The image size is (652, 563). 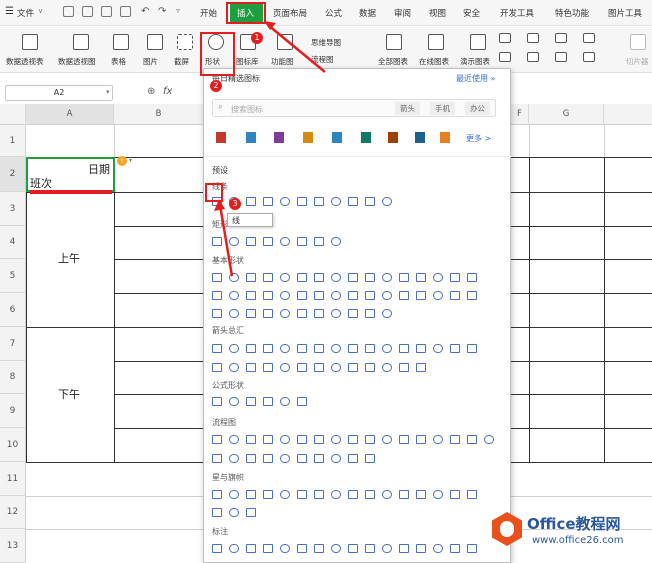 What do you see at coordinates (574, 524) in the screenshot?
I see `watermark-brand: Office教程网` at bounding box center [574, 524].